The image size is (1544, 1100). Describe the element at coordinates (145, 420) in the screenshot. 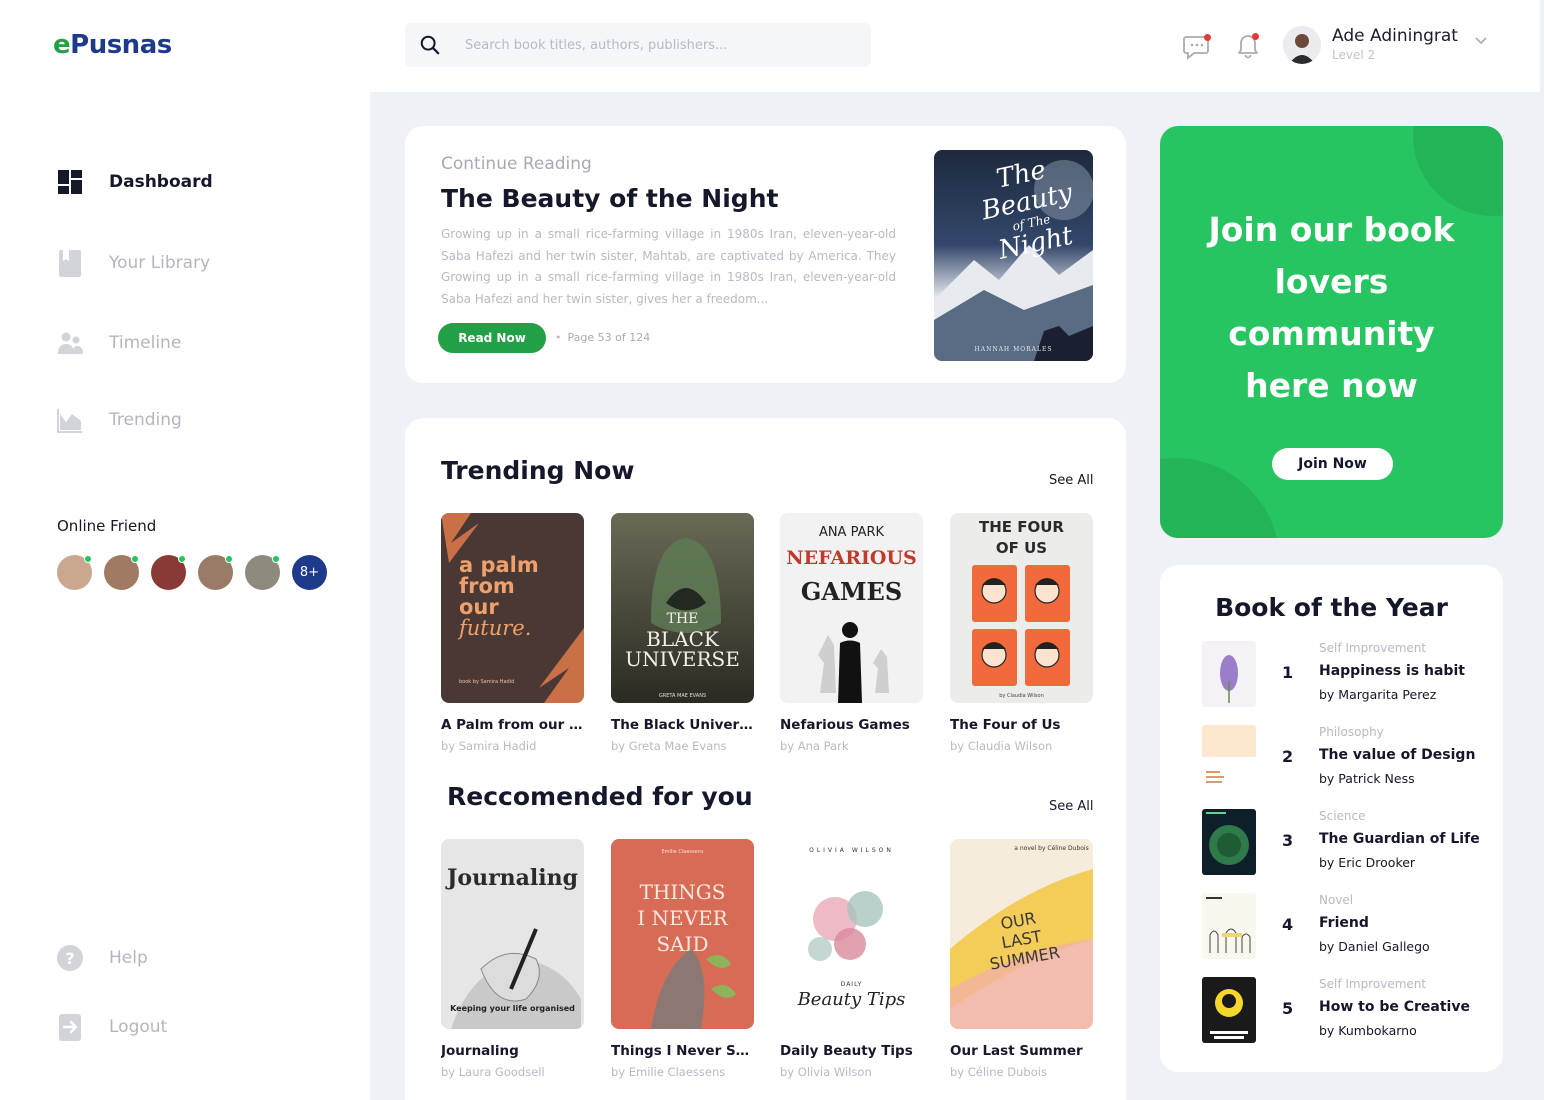

I see `sidebar-item-label: Trending` at that location.